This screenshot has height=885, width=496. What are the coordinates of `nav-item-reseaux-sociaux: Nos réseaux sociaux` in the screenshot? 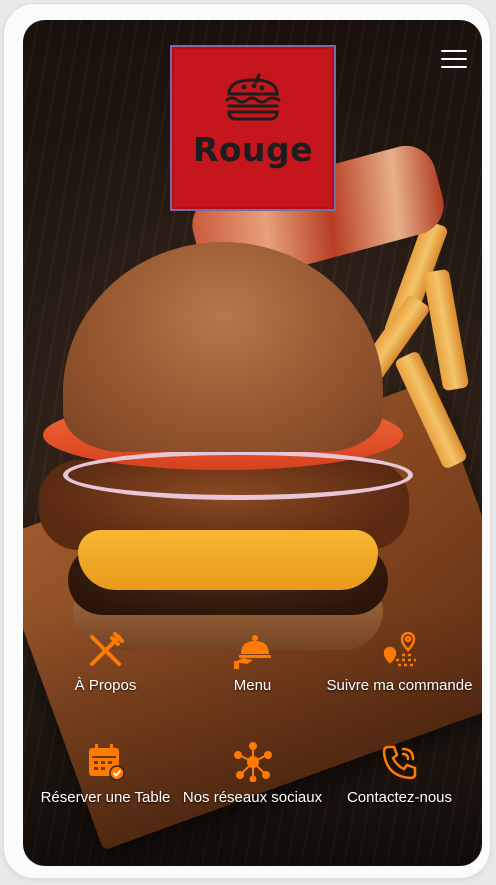 It's located at (252, 774).